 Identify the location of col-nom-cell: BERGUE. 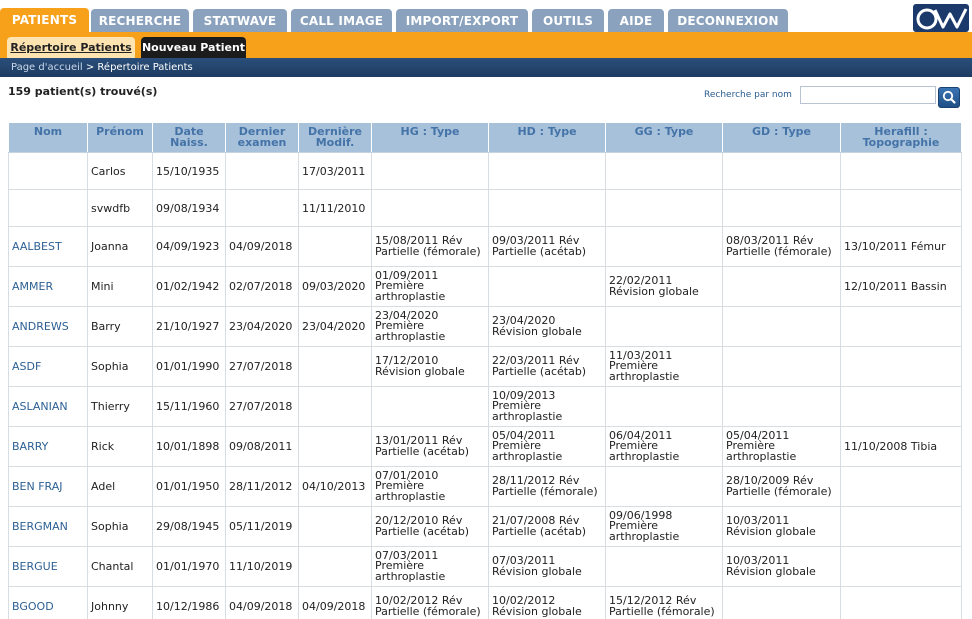
(48, 566).